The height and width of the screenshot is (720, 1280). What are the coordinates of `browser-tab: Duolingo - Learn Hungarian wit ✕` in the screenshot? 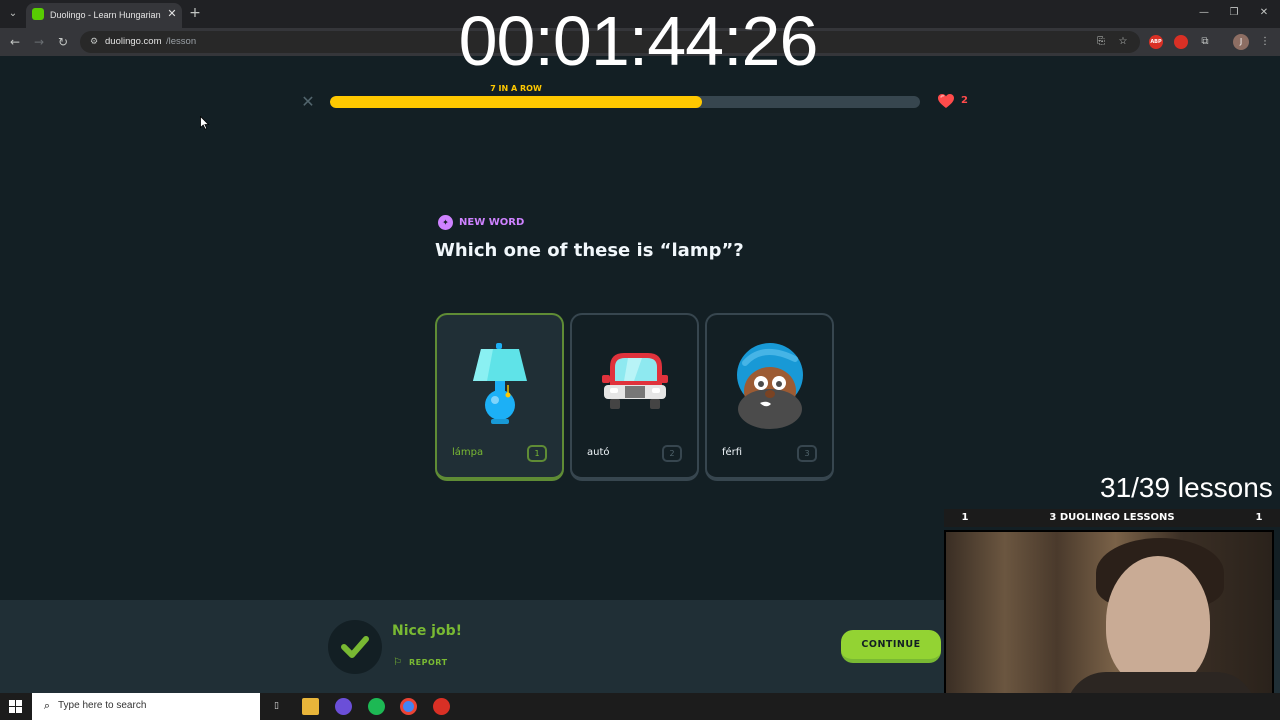 It's located at (104, 15).